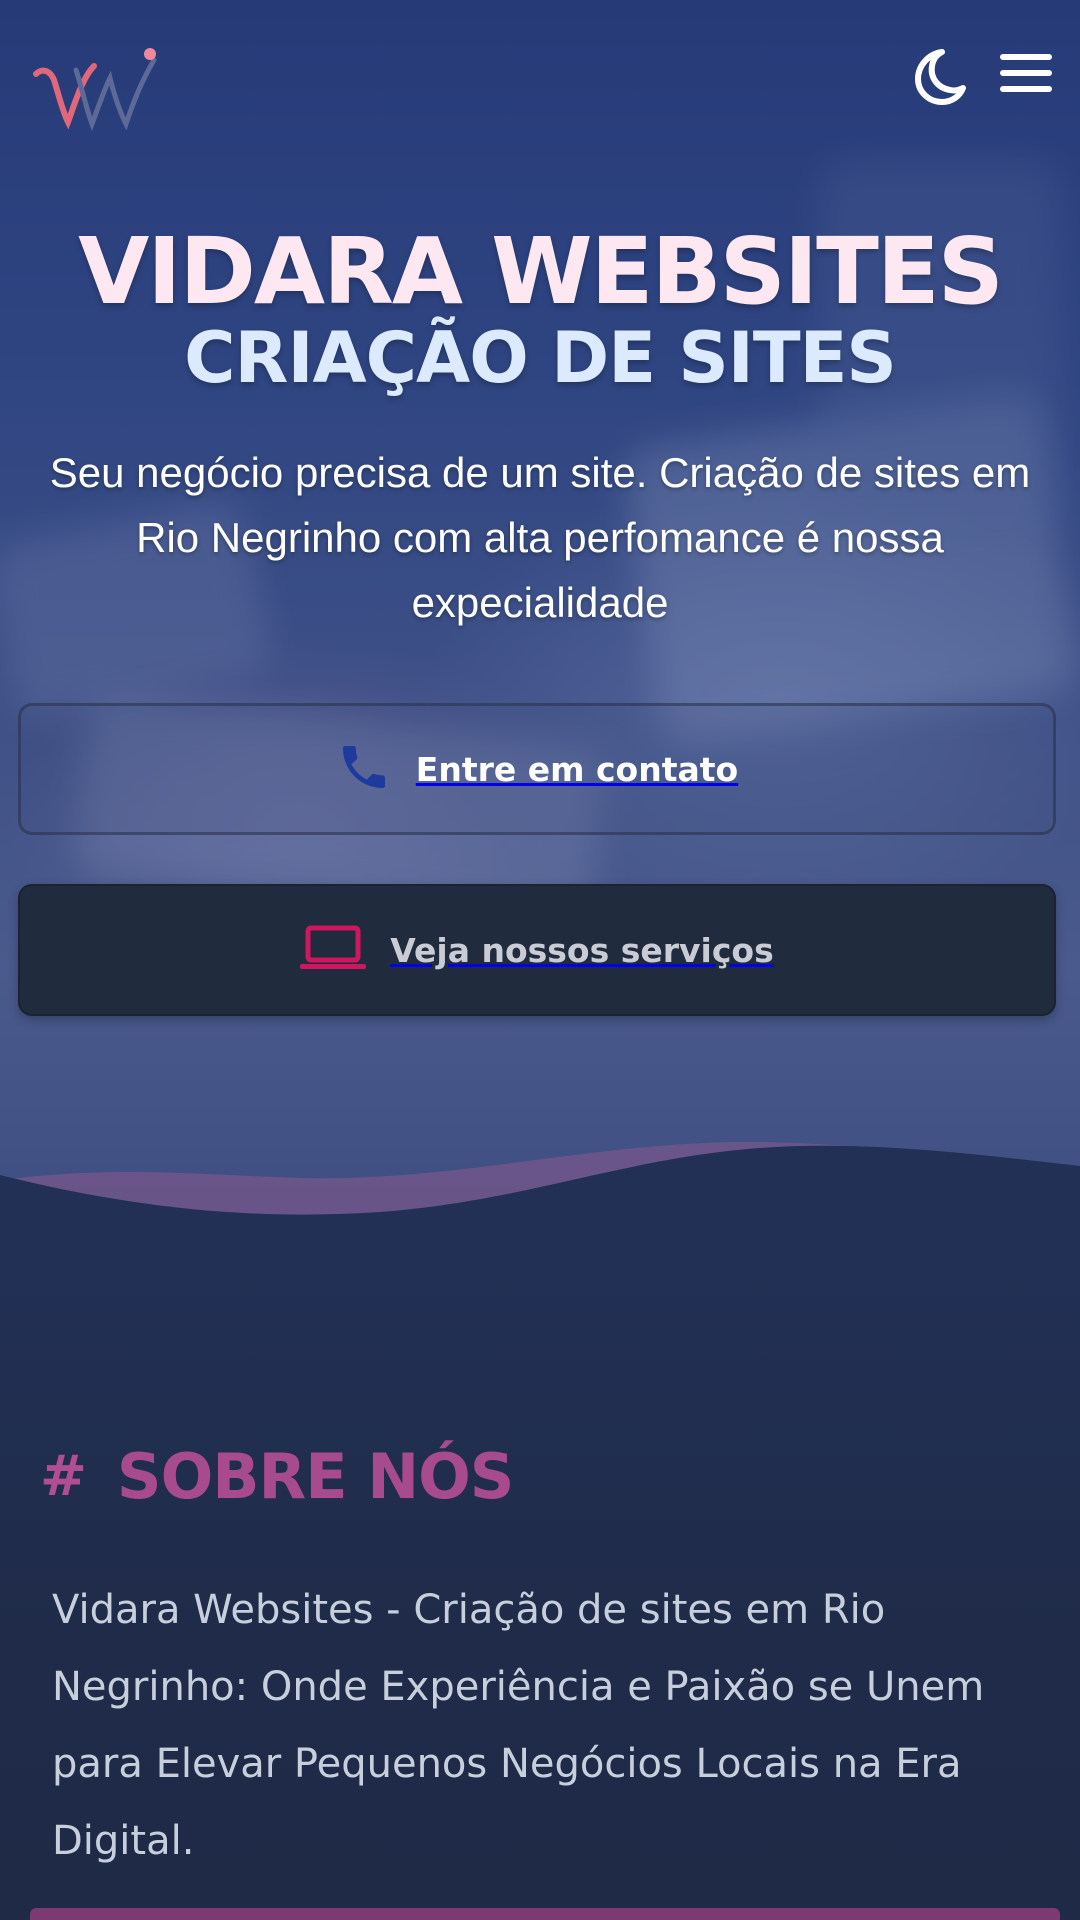 The width and height of the screenshot is (1080, 1920). Describe the element at coordinates (63, 1476) in the screenshot. I see `hash-icon: #` at that location.